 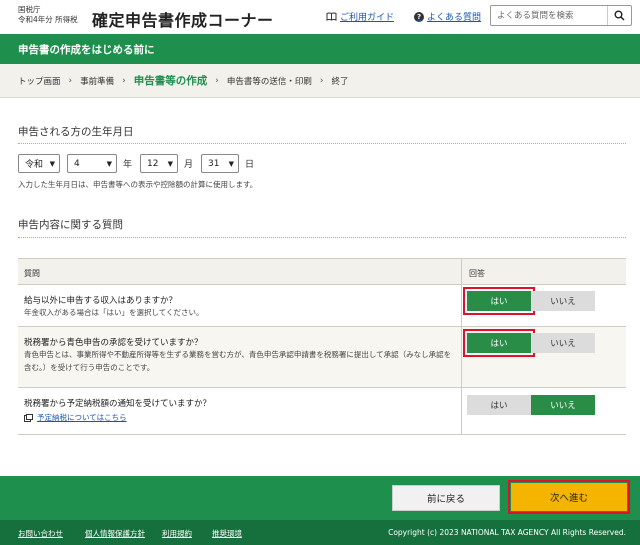 I want to click on birth-section-title: 申告される方の生年月日, so click(x=76, y=132).